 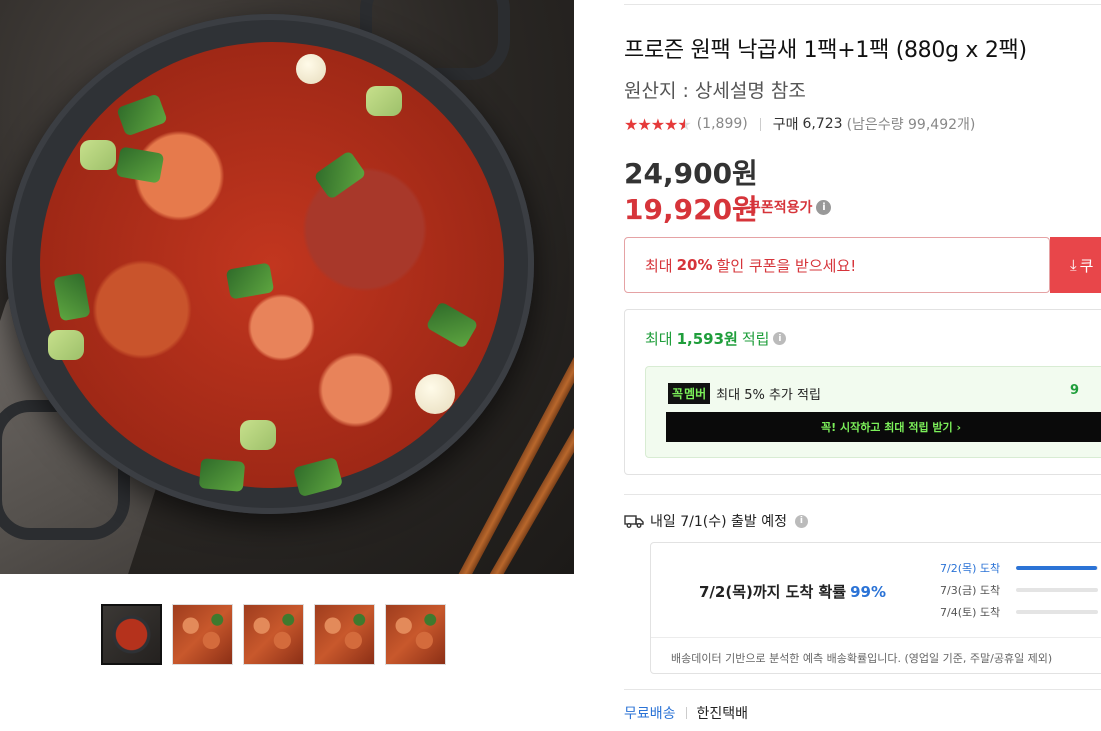 What do you see at coordinates (780, 208) in the screenshot?
I see `coupon-price-text: 쿠폰적용가` at bounding box center [780, 208].